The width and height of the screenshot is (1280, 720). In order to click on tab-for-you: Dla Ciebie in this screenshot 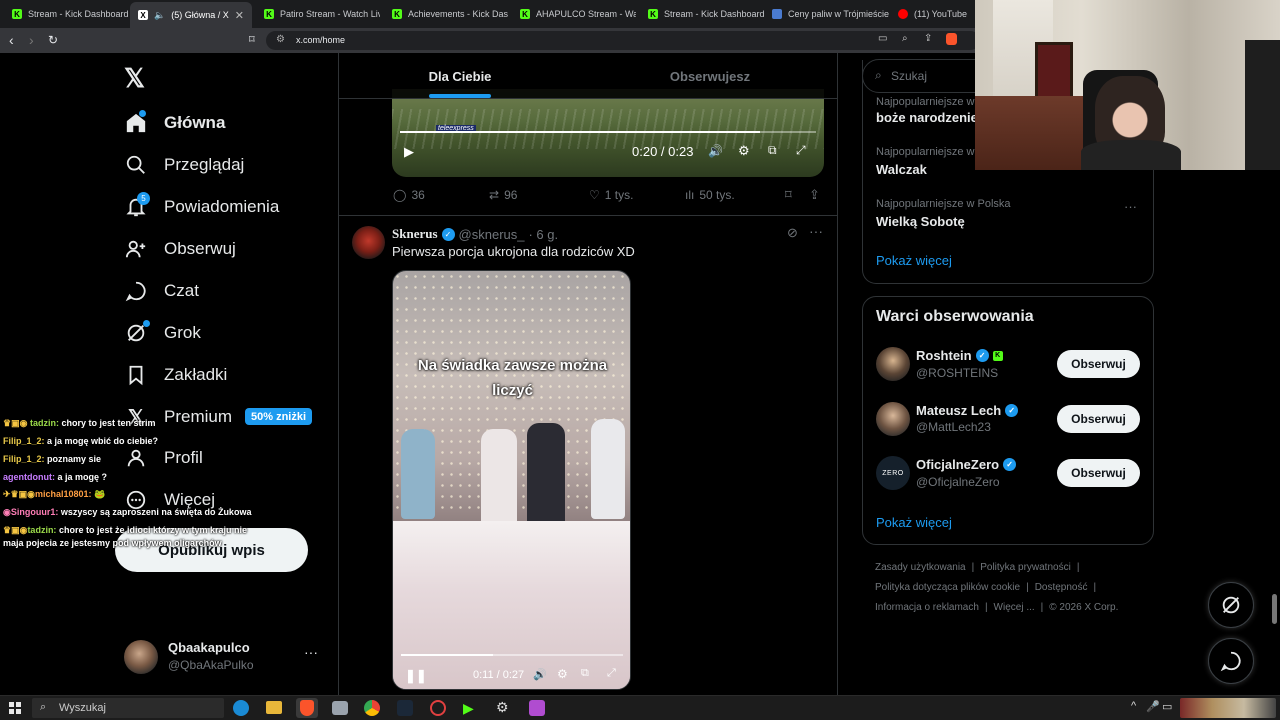, I will do `click(460, 76)`.